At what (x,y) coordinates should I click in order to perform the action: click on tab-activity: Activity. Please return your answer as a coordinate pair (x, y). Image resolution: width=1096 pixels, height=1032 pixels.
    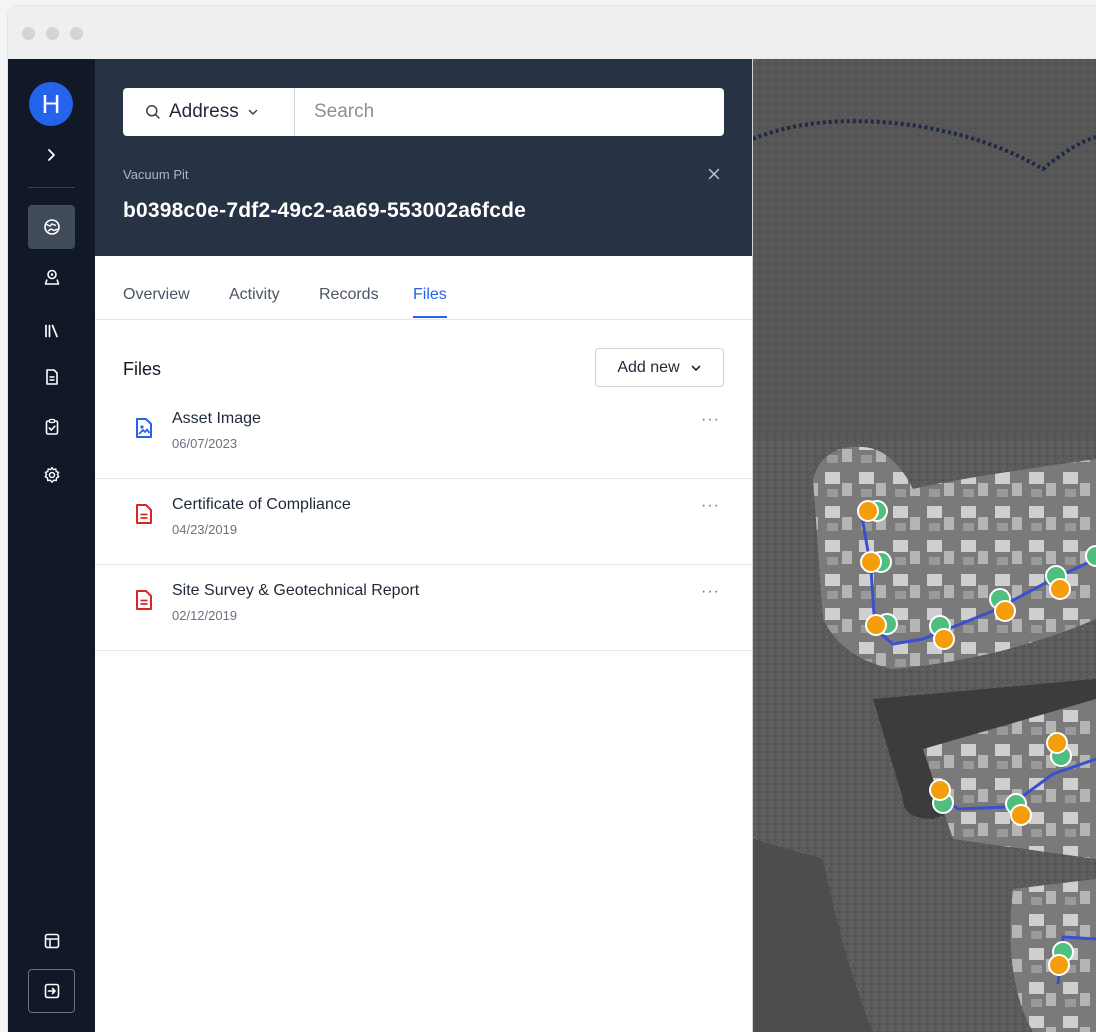
    Looking at the image, I should click on (254, 302).